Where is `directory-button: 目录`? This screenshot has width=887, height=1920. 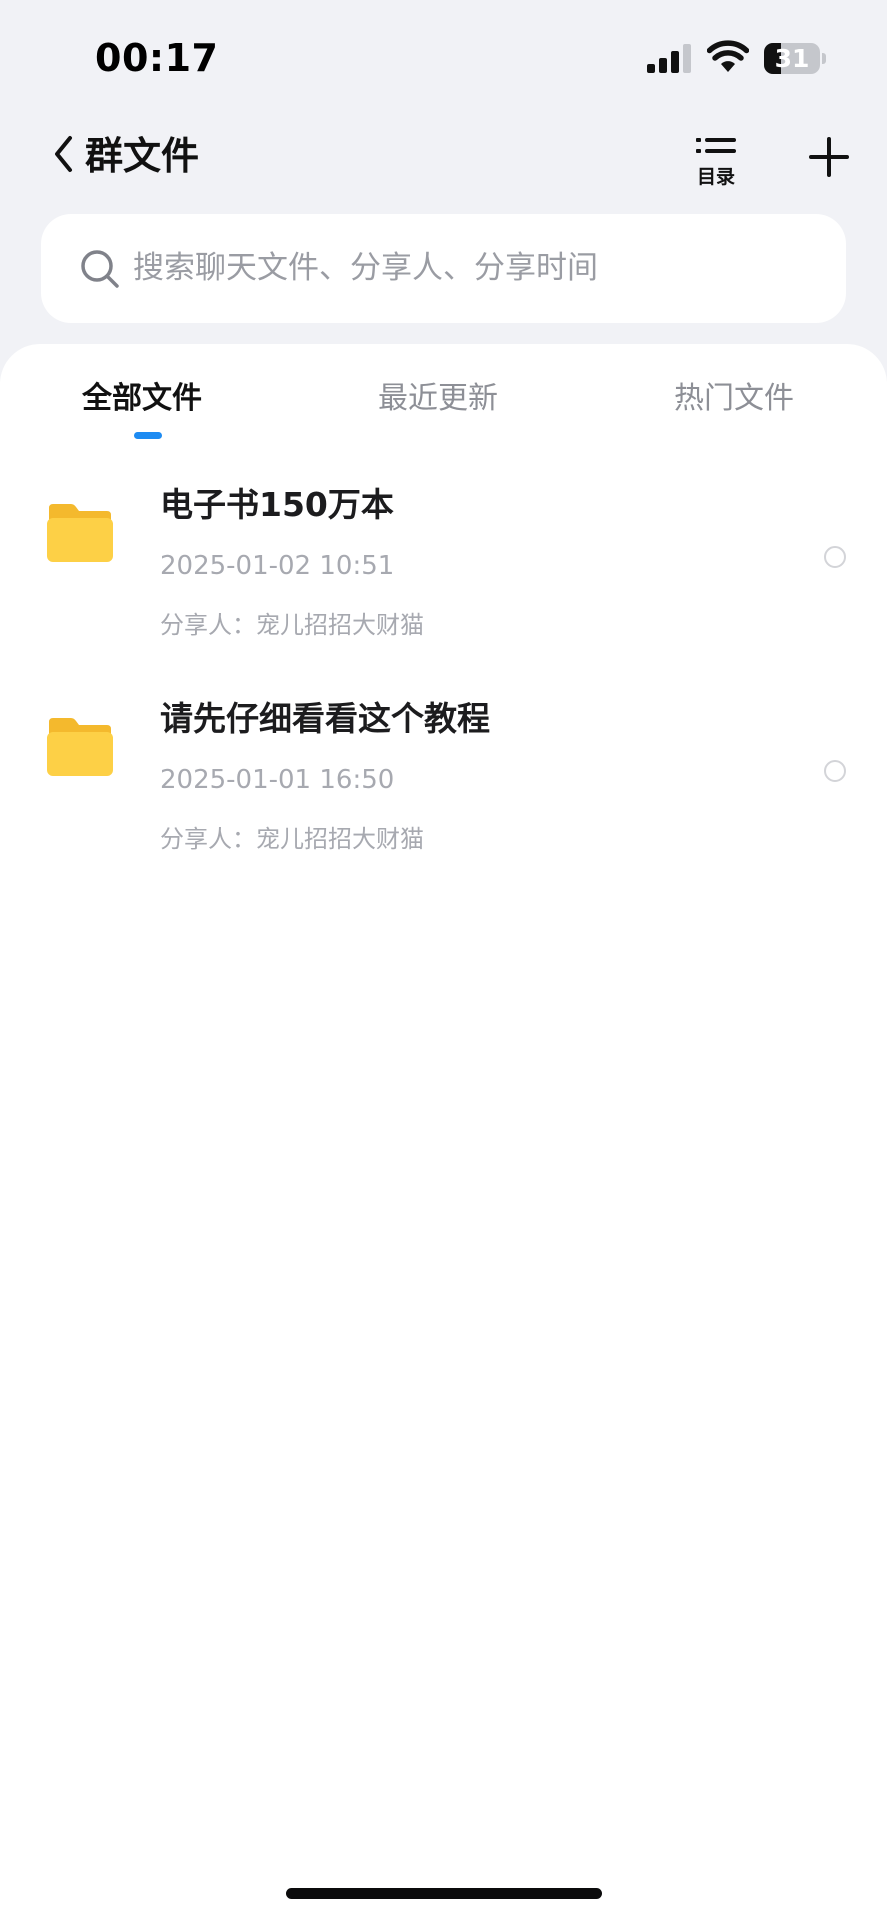 directory-button: 目录 is located at coordinates (716, 160).